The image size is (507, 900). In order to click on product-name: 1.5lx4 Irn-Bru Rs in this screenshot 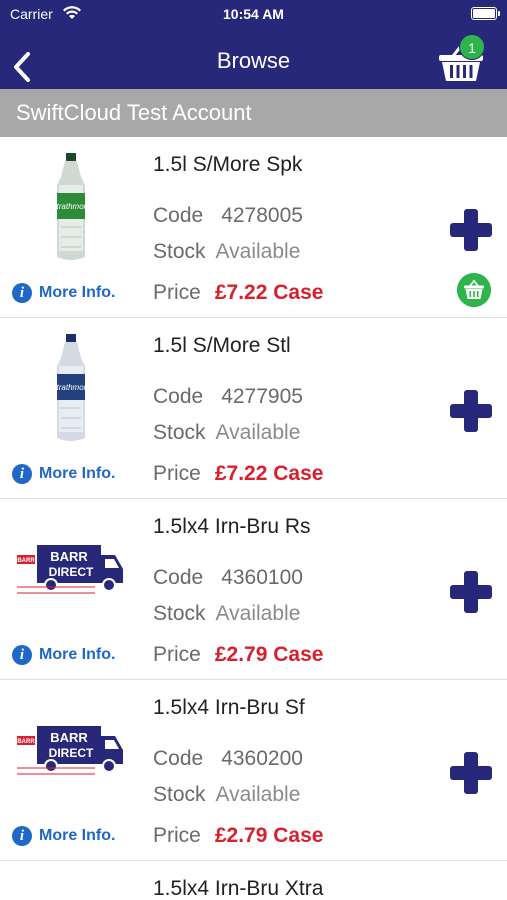, I will do `click(232, 526)`.